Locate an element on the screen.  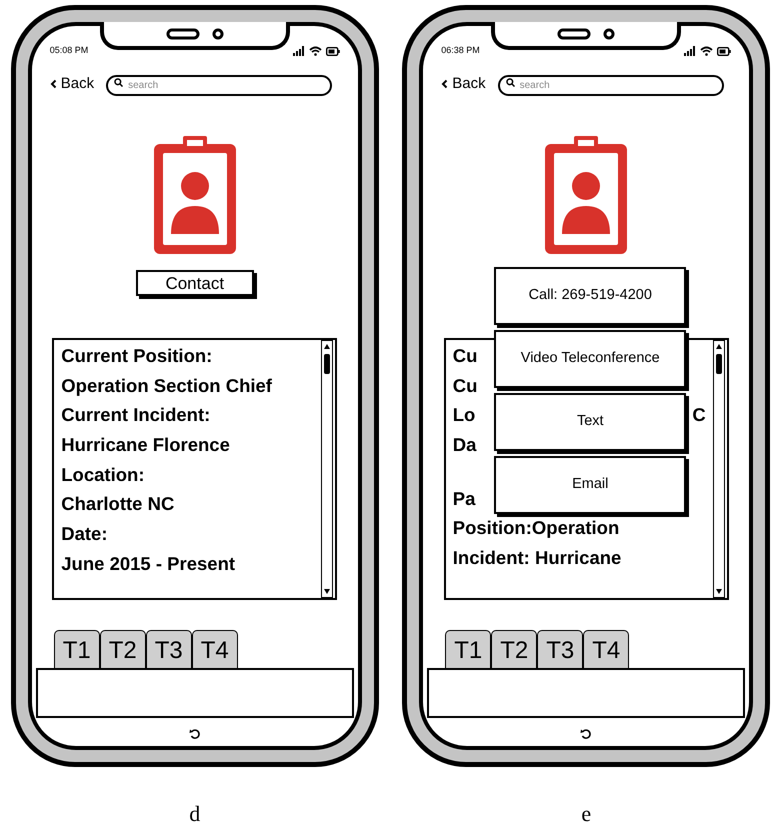
detail-text: Charlotte NC is located at coordinates (117, 504).